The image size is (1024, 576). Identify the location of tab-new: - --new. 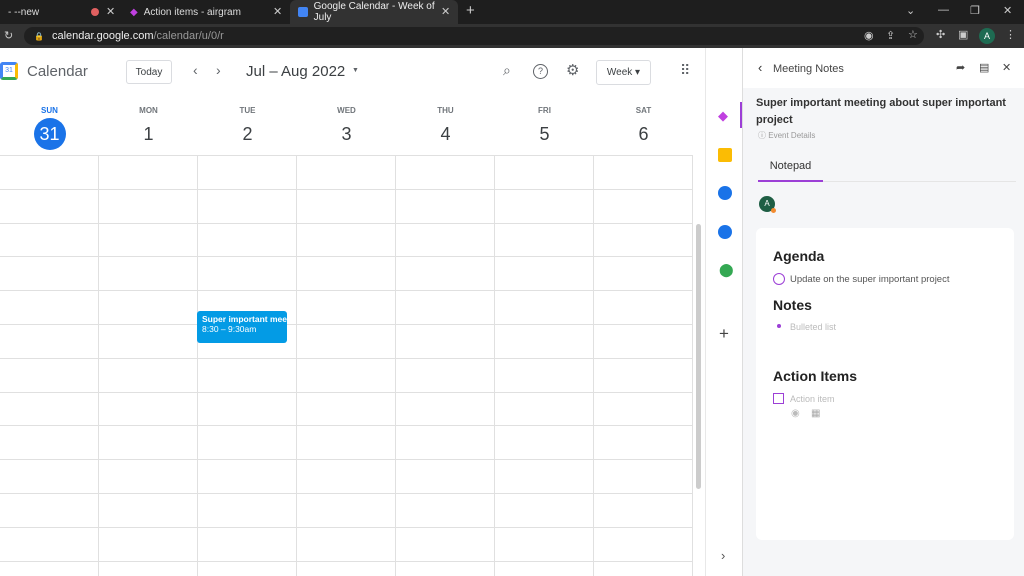
(60, 12).